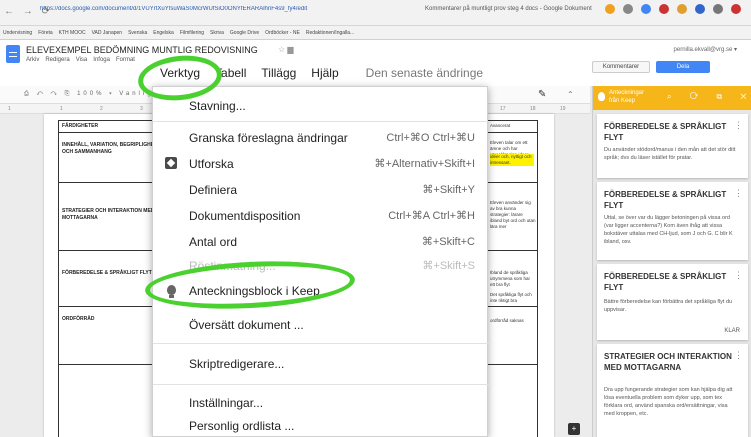 This screenshot has width=751, height=437. Describe the element at coordinates (324, 73) in the screenshot. I see `menu-hjalp: Hjälp` at that location.